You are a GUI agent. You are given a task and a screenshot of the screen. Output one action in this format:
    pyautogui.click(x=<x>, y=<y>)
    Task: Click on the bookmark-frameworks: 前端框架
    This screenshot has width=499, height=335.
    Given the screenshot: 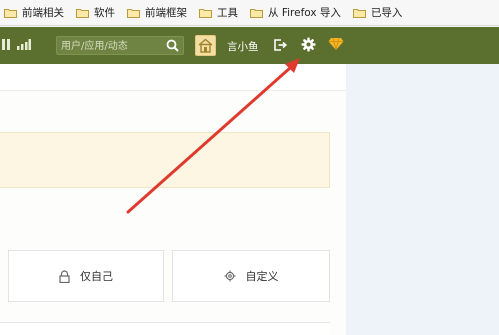 What is the action you would take?
    pyautogui.click(x=157, y=13)
    